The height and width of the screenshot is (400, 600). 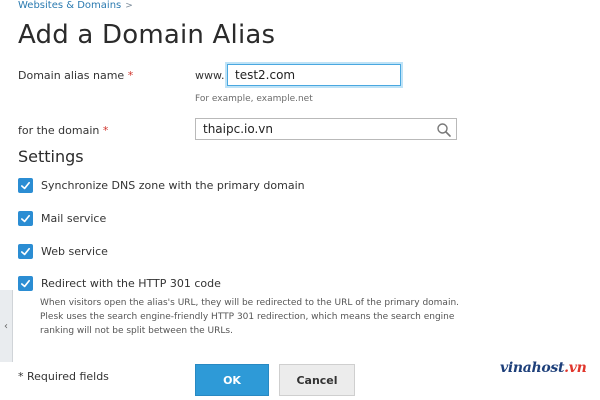 I want to click on web-service-label: Web service, so click(x=74, y=251).